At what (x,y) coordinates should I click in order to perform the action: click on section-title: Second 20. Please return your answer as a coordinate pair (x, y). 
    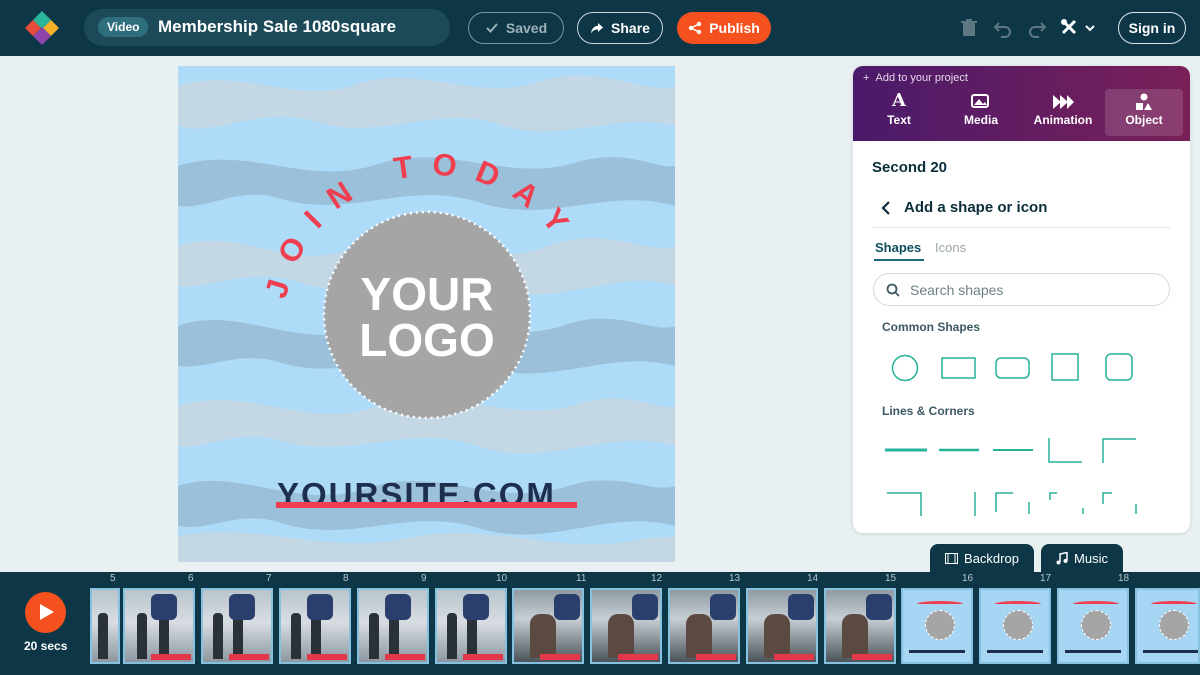
    Looking at the image, I should click on (910, 167).